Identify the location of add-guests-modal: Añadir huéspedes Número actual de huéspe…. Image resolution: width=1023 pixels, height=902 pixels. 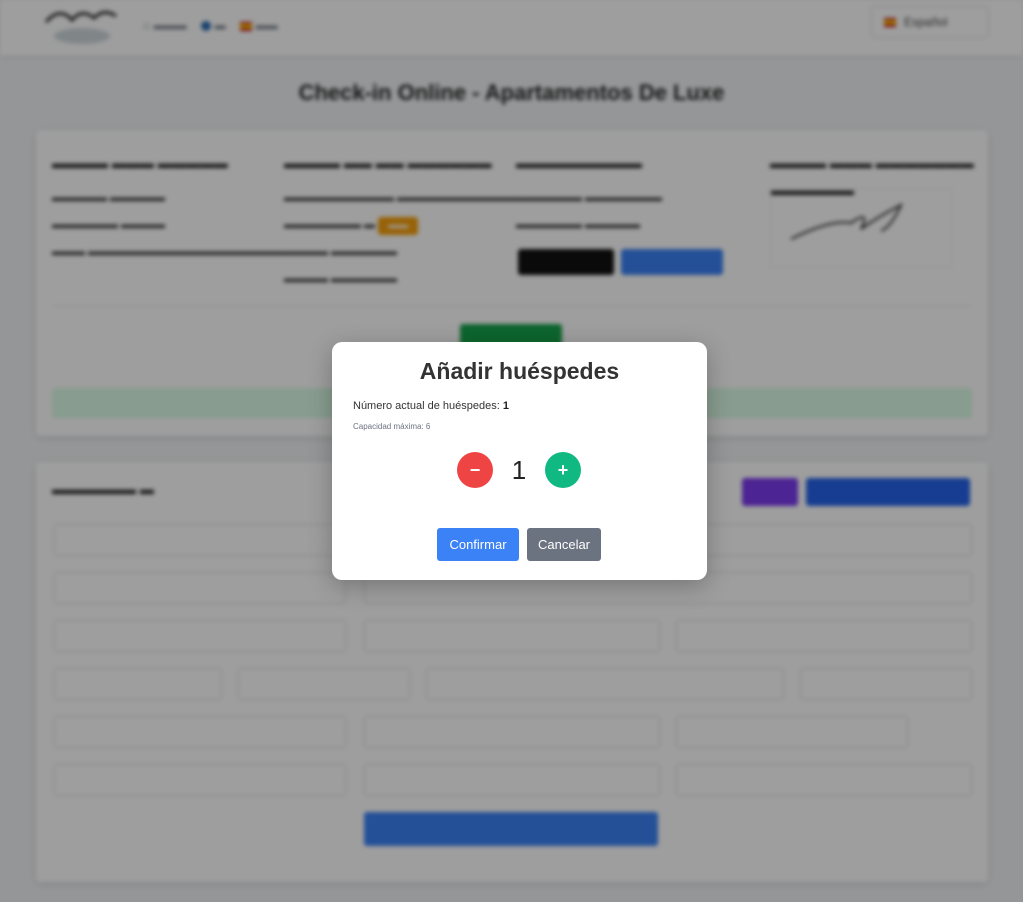
(519, 461).